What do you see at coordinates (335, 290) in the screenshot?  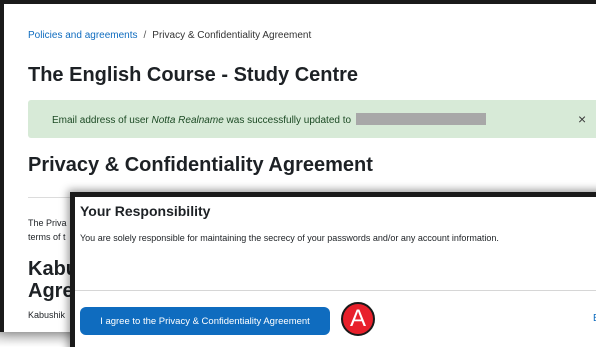 I see `panel-divider` at bounding box center [335, 290].